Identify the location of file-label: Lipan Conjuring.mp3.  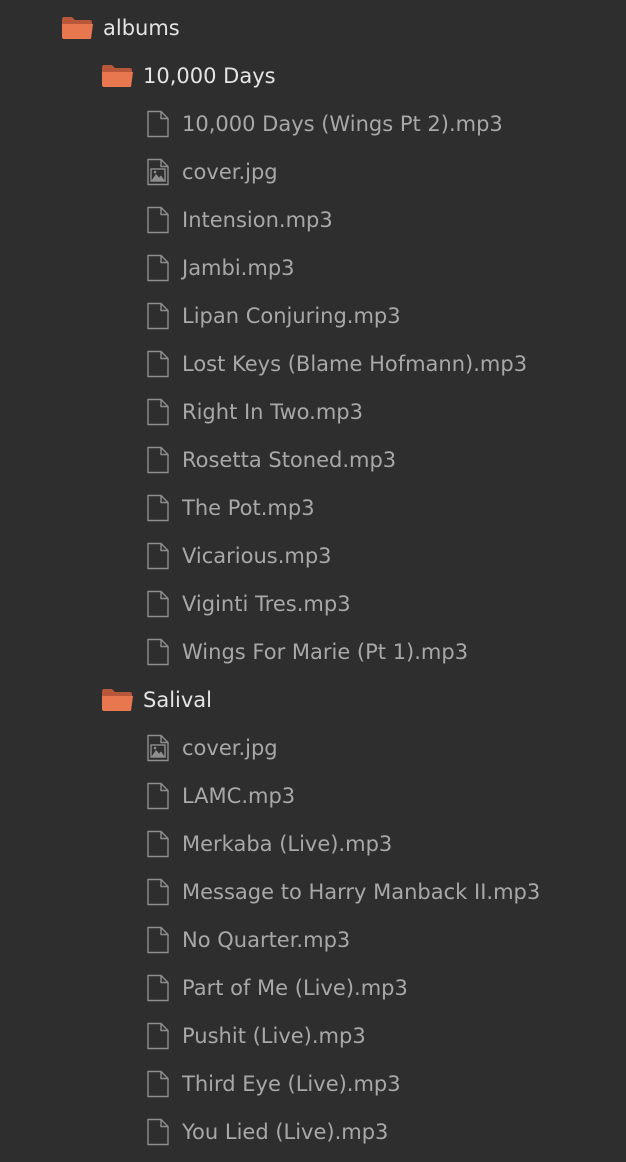
(291, 315).